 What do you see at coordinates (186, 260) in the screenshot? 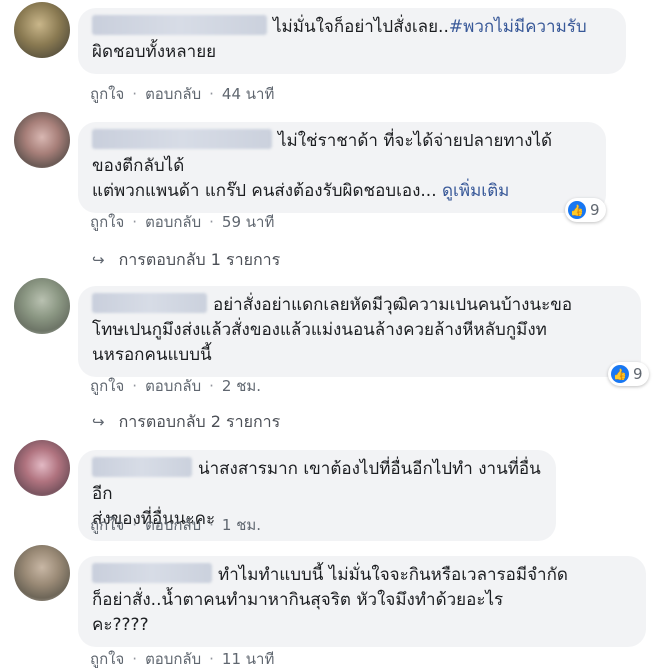
I see `view-replies-link: ↪ การตอบกลับ 1 รายการ` at bounding box center [186, 260].